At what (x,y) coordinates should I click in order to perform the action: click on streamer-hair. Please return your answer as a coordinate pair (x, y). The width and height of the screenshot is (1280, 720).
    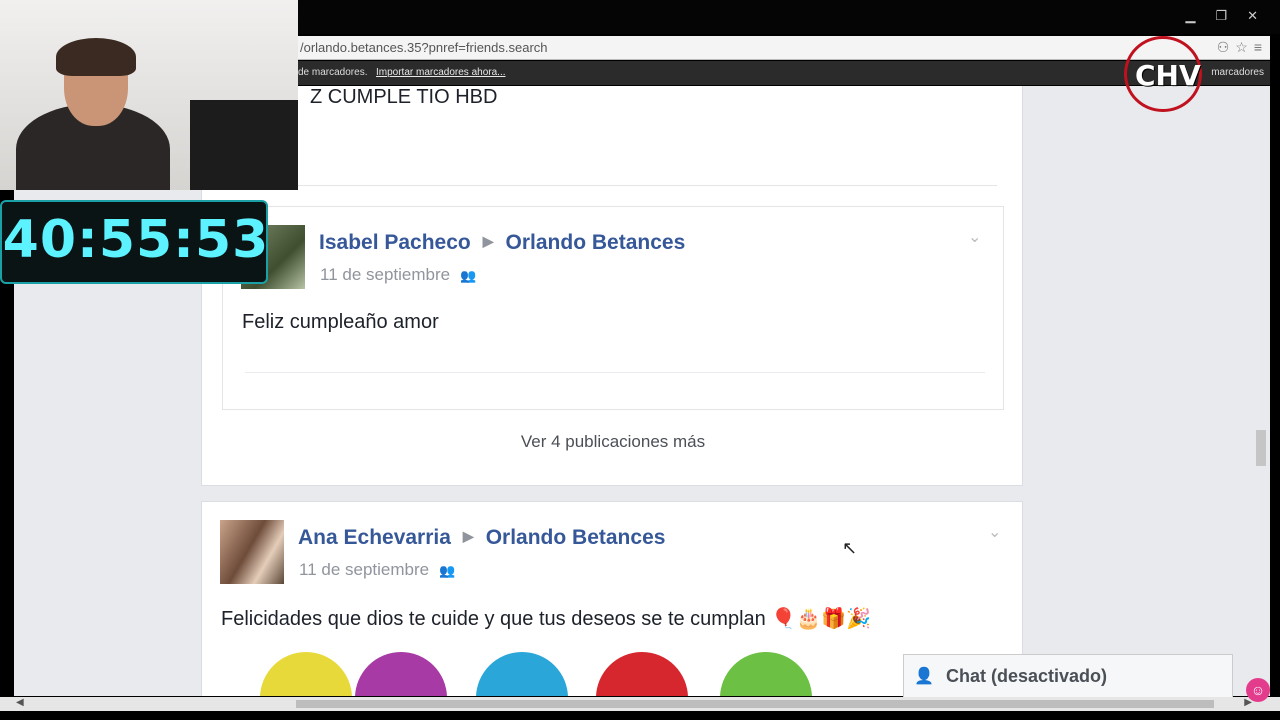
    Looking at the image, I should click on (96, 57).